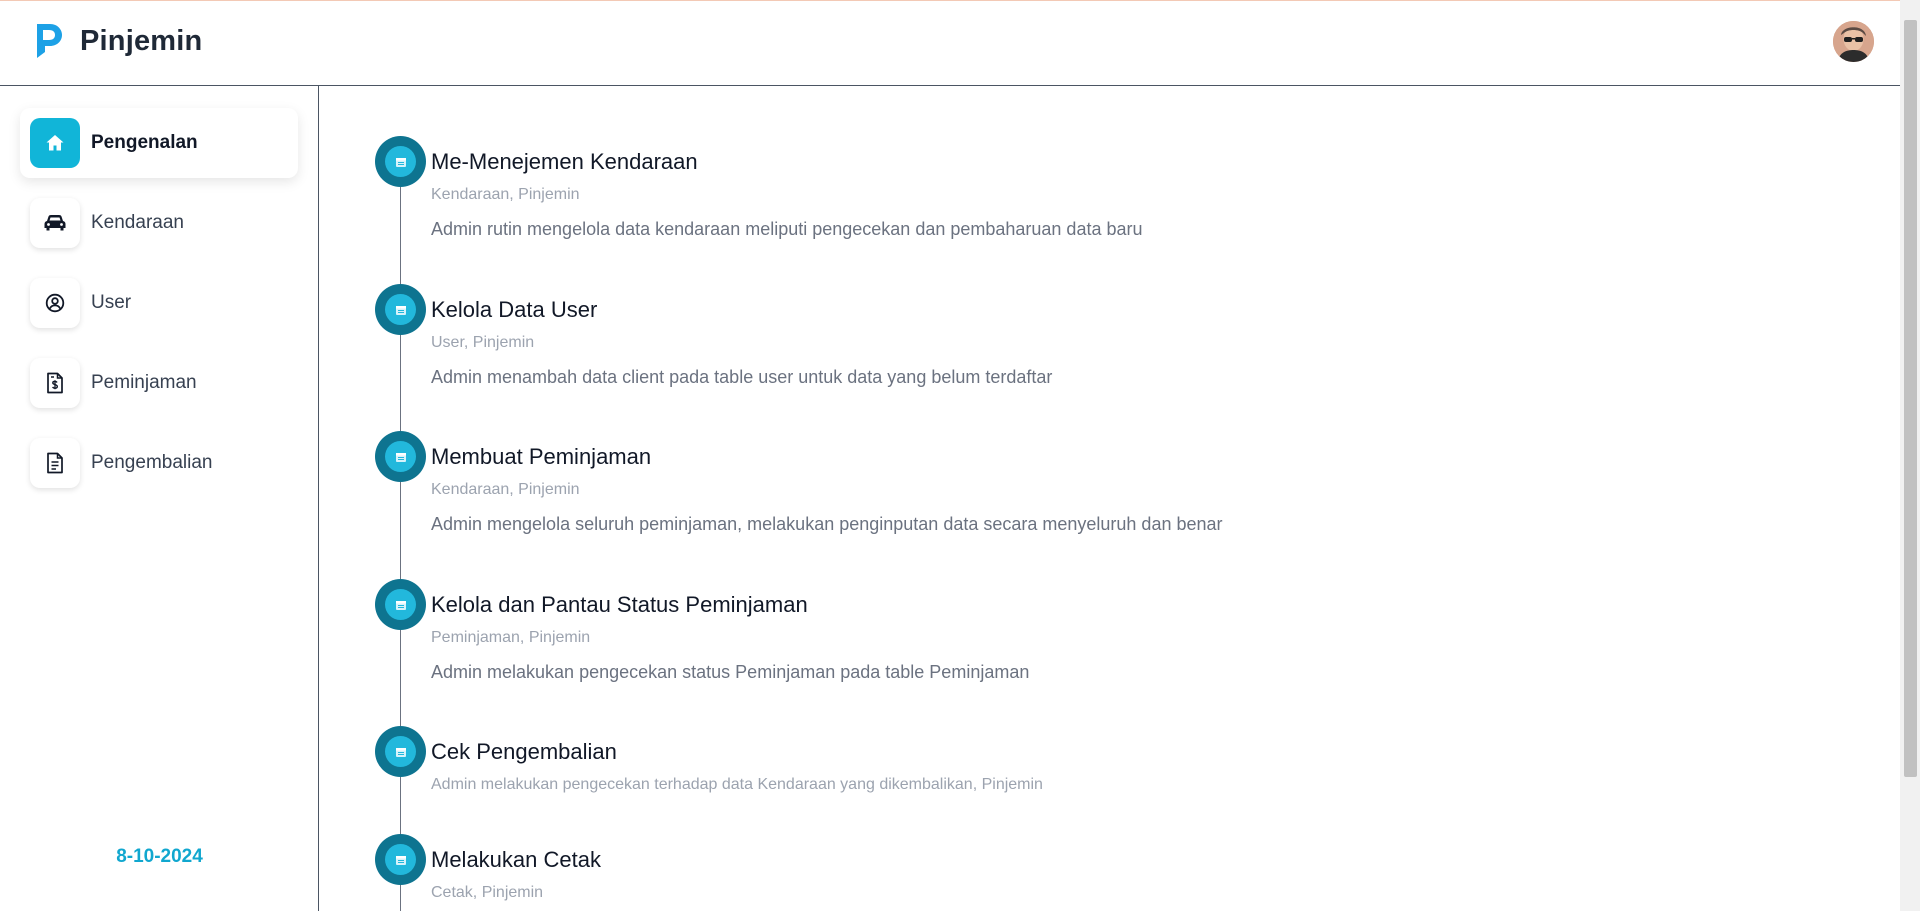  What do you see at coordinates (141, 40) in the screenshot?
I see `app-name: Pinjemin` at bounding box center [141, 40].